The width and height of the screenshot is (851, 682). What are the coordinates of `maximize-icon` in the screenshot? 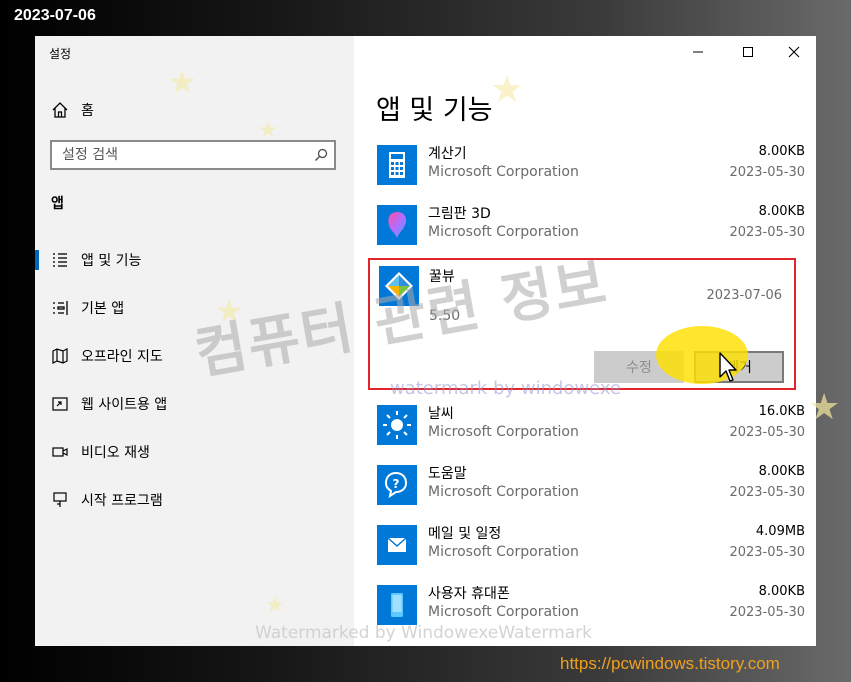 It's located at (748, 52).